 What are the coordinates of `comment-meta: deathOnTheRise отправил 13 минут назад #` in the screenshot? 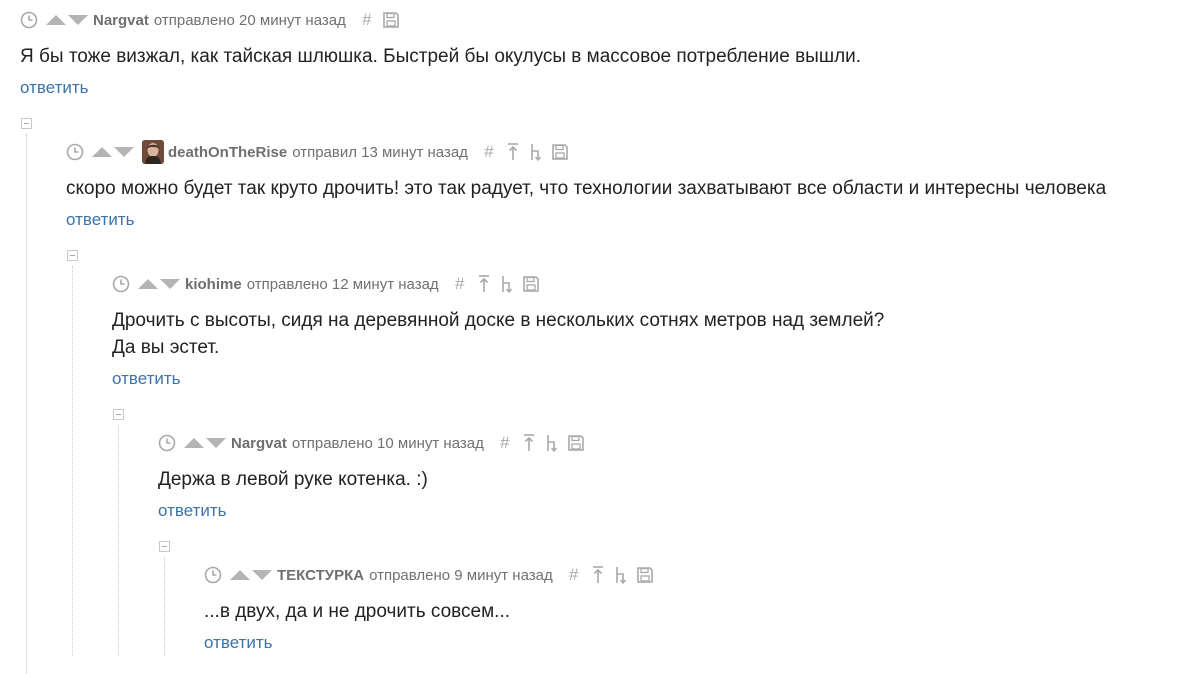 It's located at (586, 152).